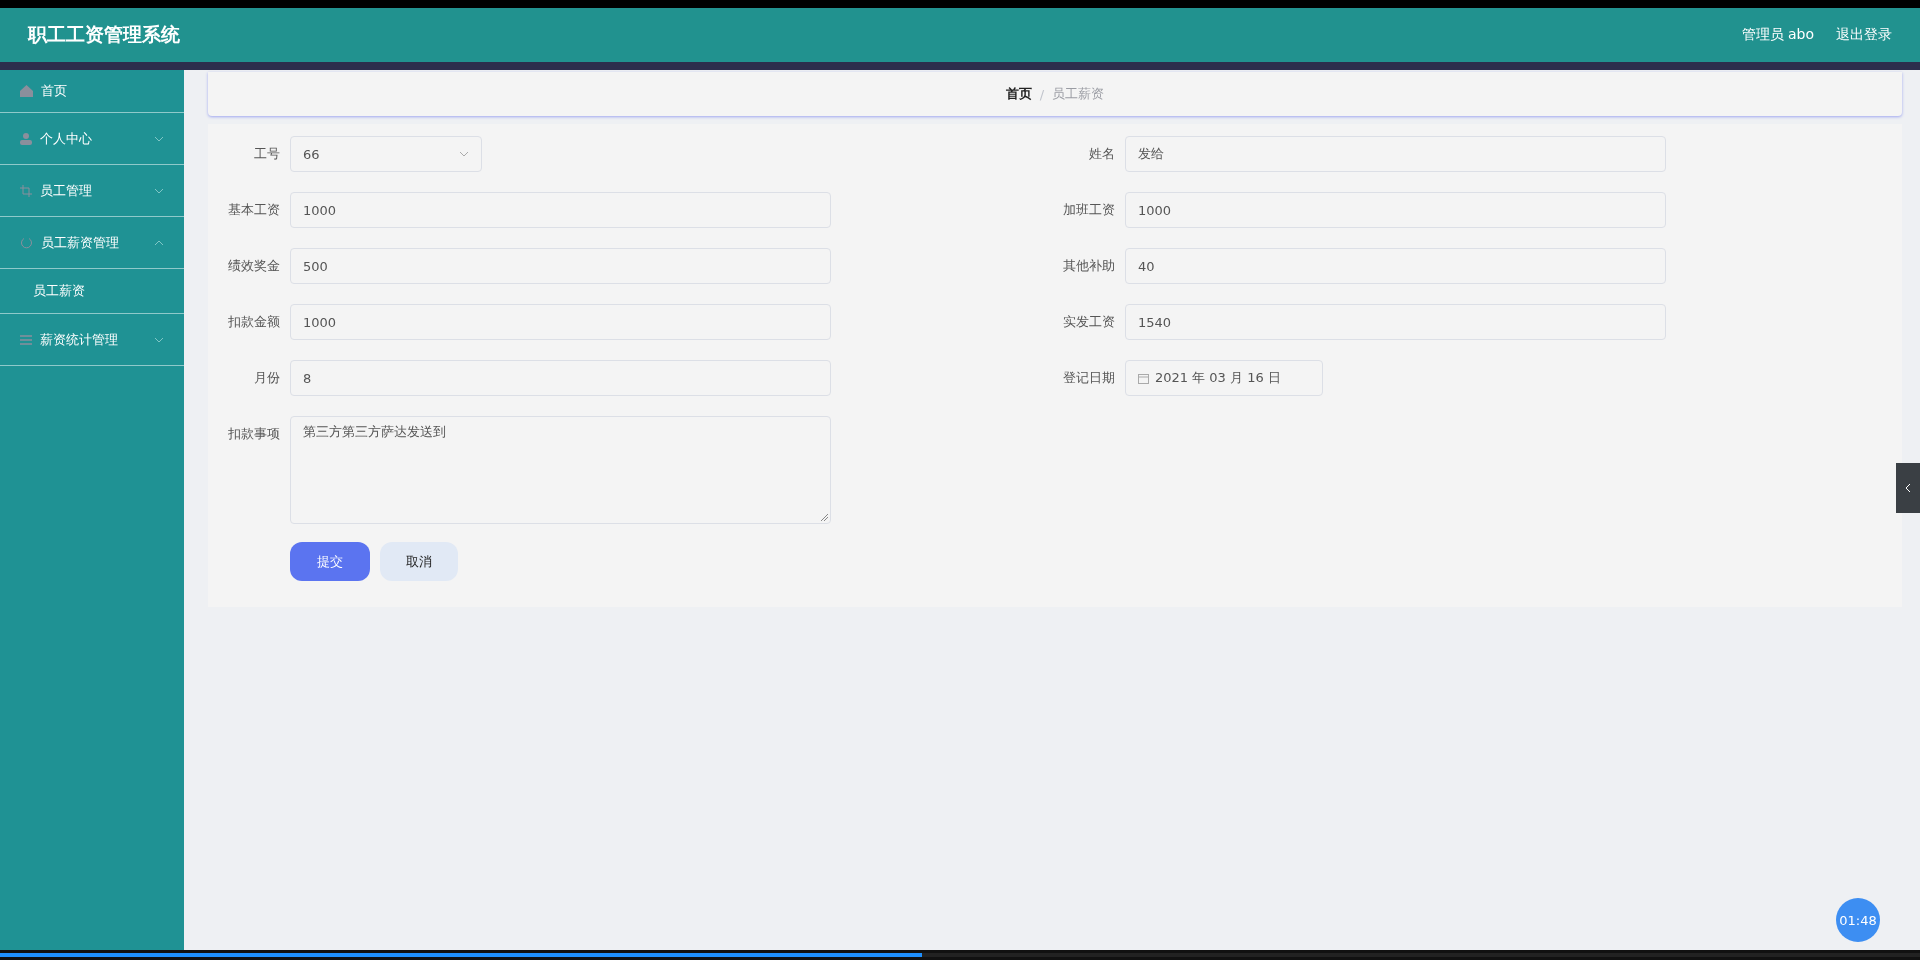  I want to click on home-icon, so click(26, 91).